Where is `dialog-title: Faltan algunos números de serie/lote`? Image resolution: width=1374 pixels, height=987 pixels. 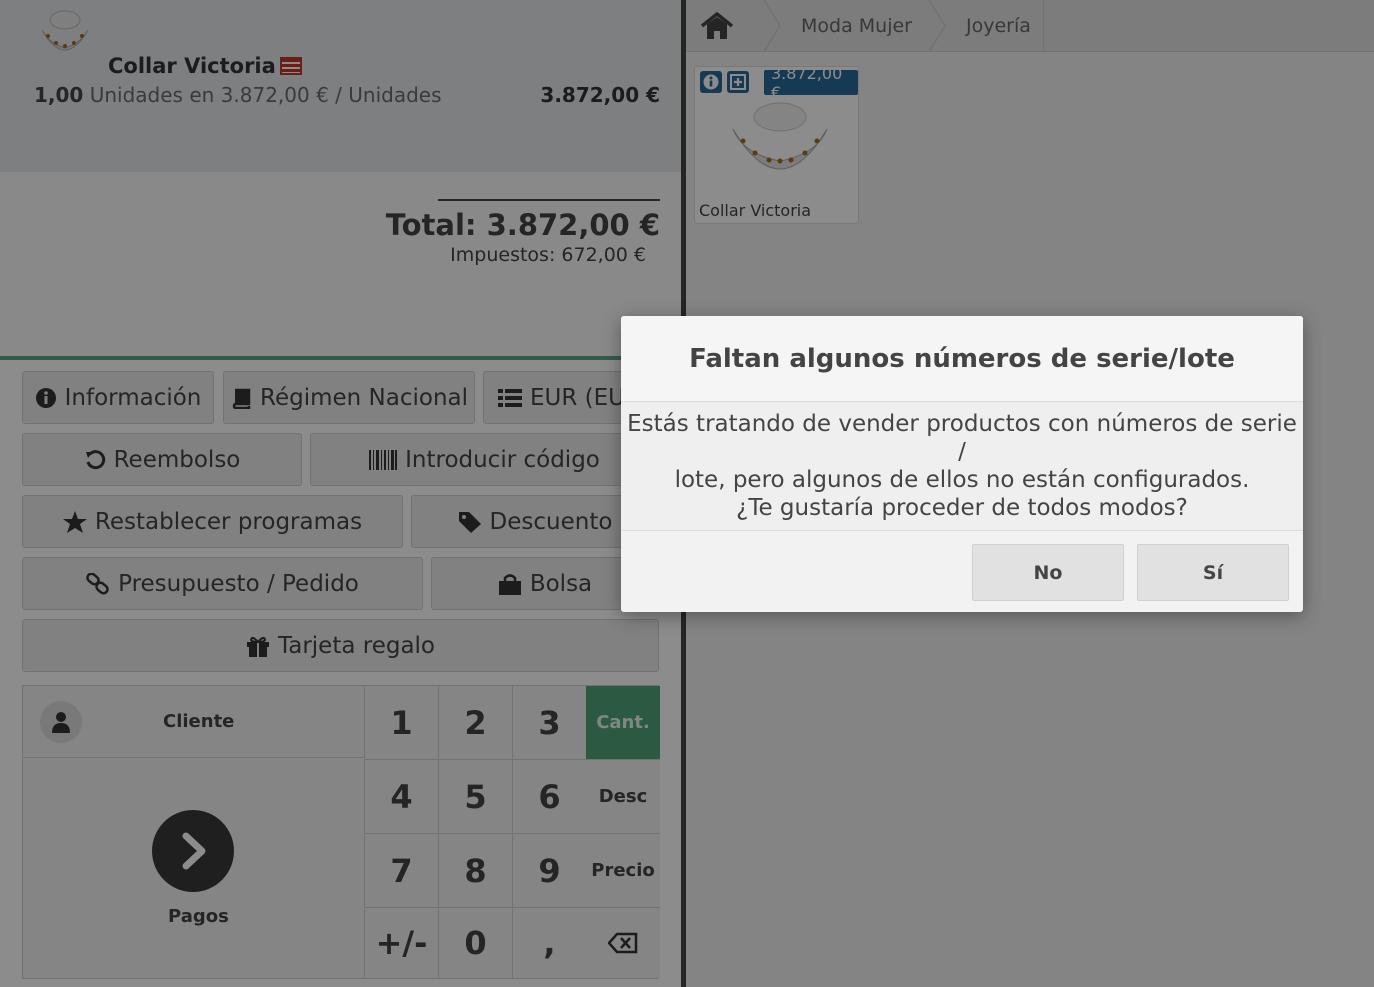 dialog-title: Faltan algunos números de serie/lote is located at coordinates (962, 359).